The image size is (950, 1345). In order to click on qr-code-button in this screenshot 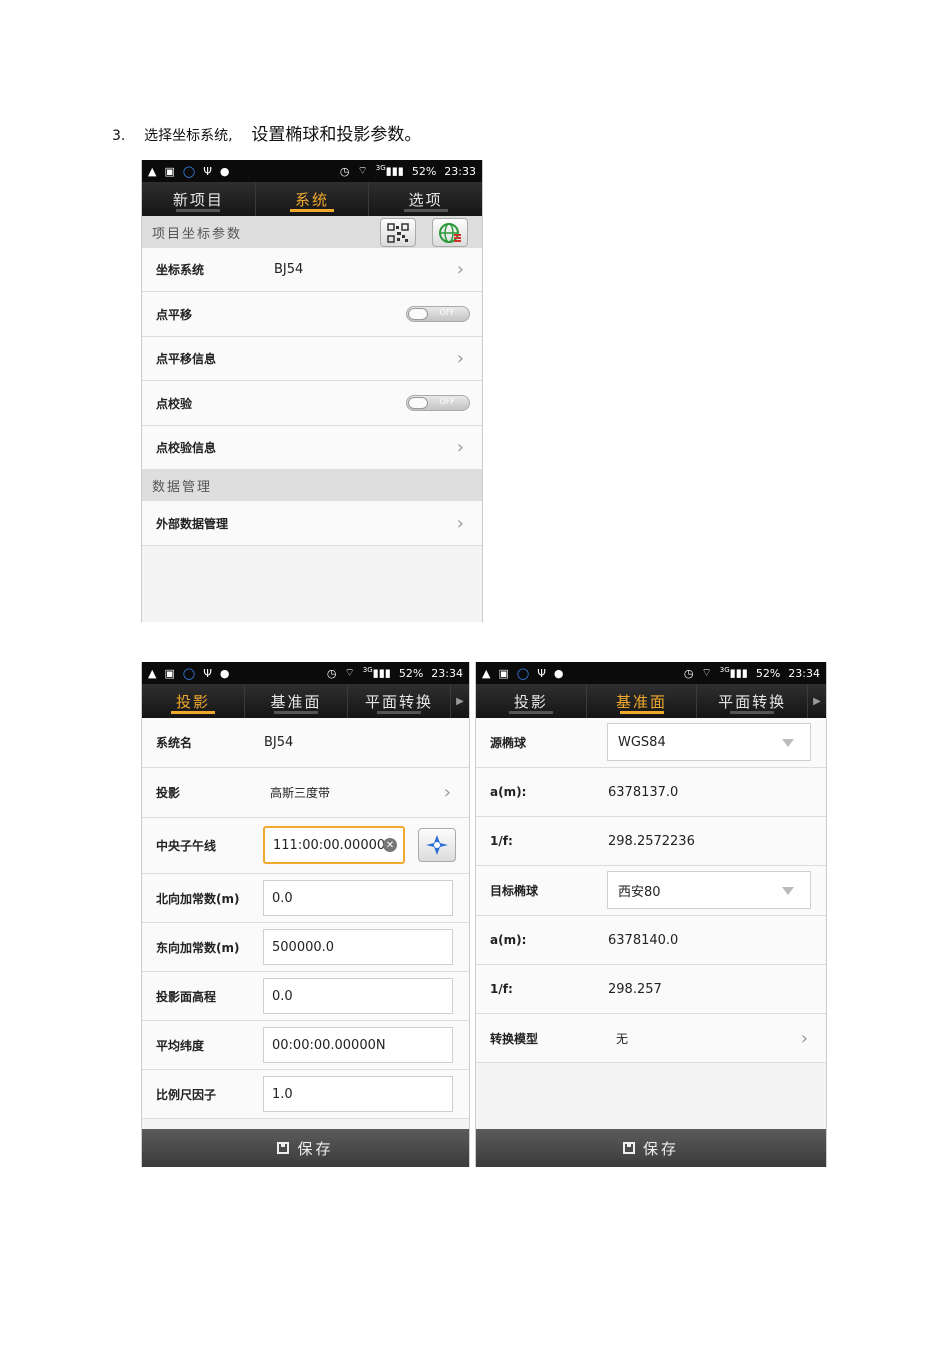, I will do `click(398, 232)`.